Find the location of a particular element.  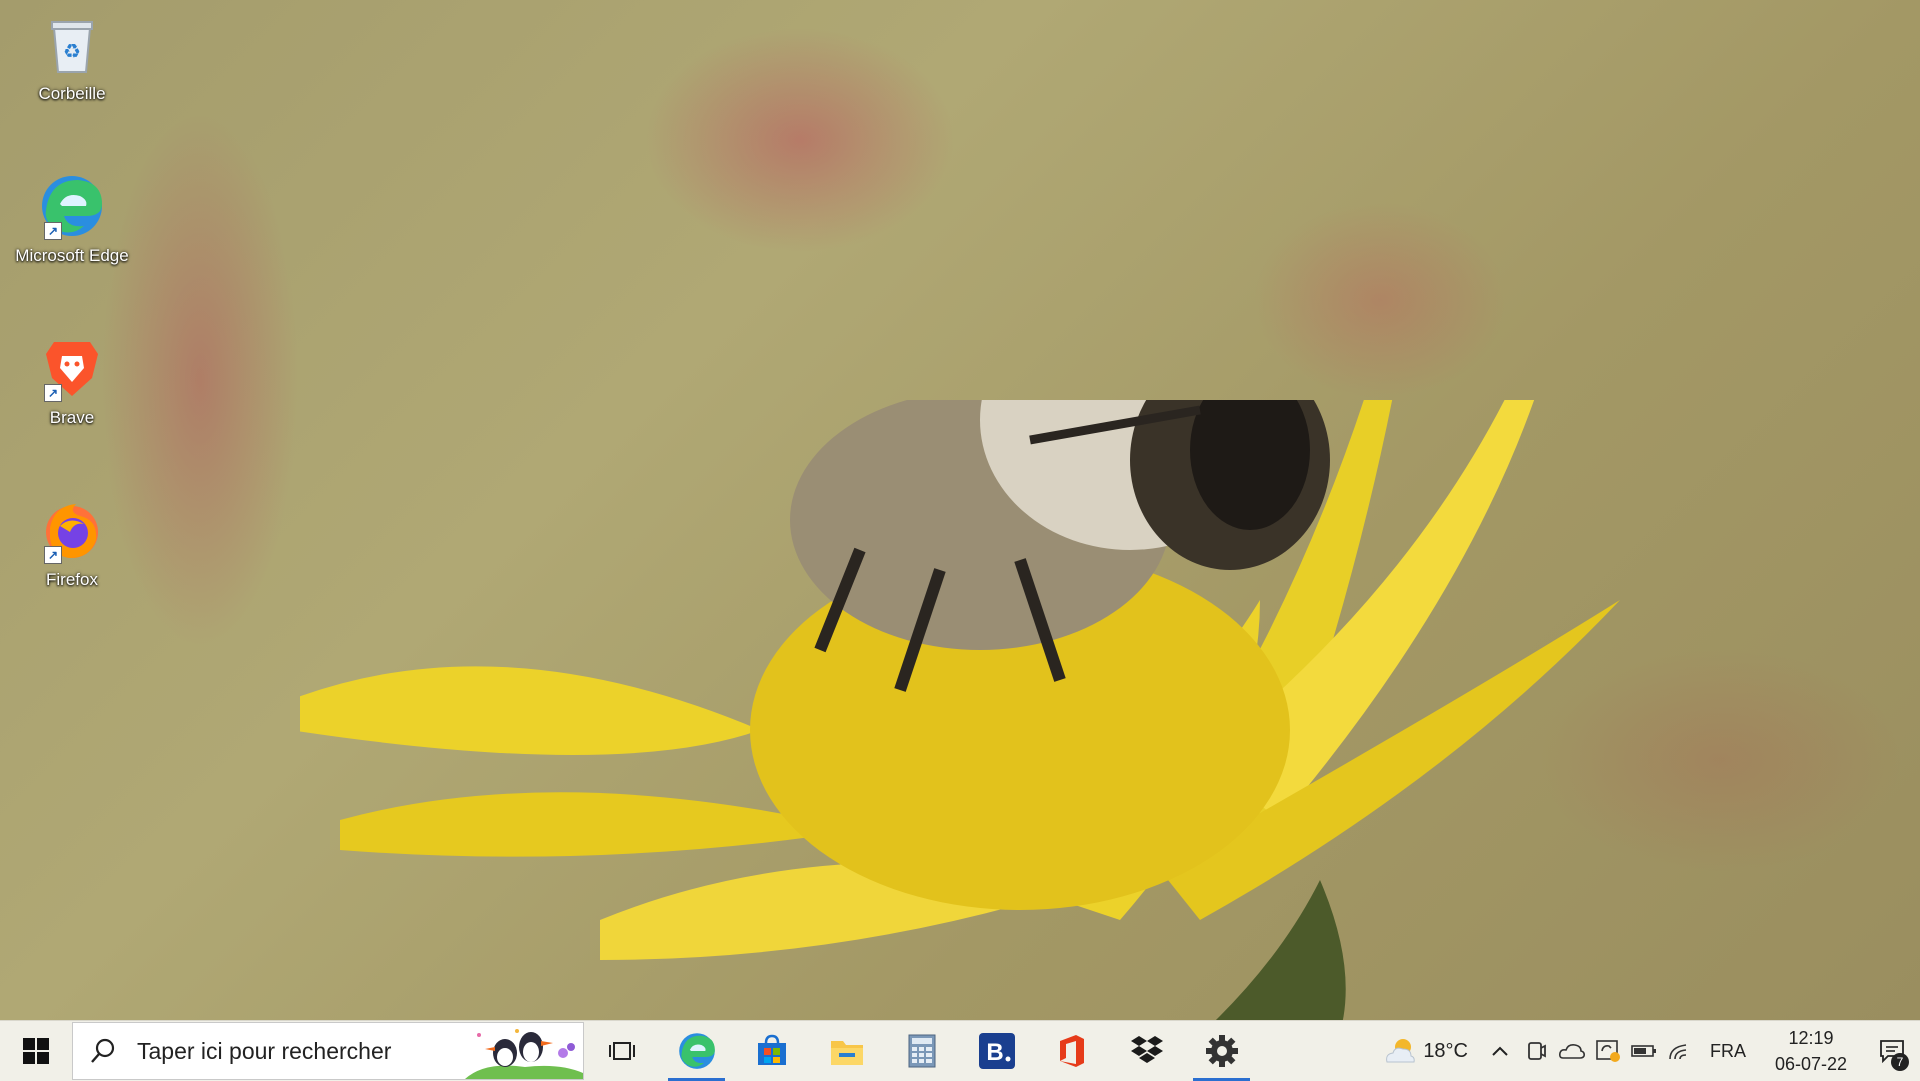

taskbar-office-button is located at coordinates (1071, 1051).